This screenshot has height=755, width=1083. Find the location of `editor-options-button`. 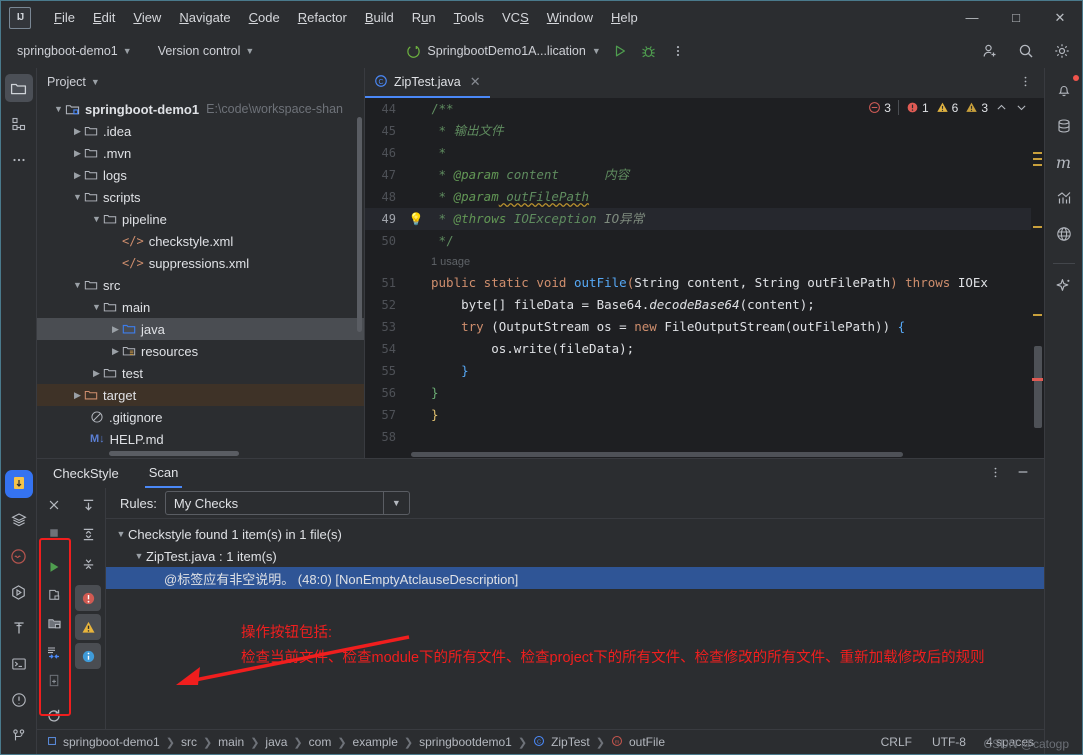

editor-options-button is located at coordinates (1025, 83).